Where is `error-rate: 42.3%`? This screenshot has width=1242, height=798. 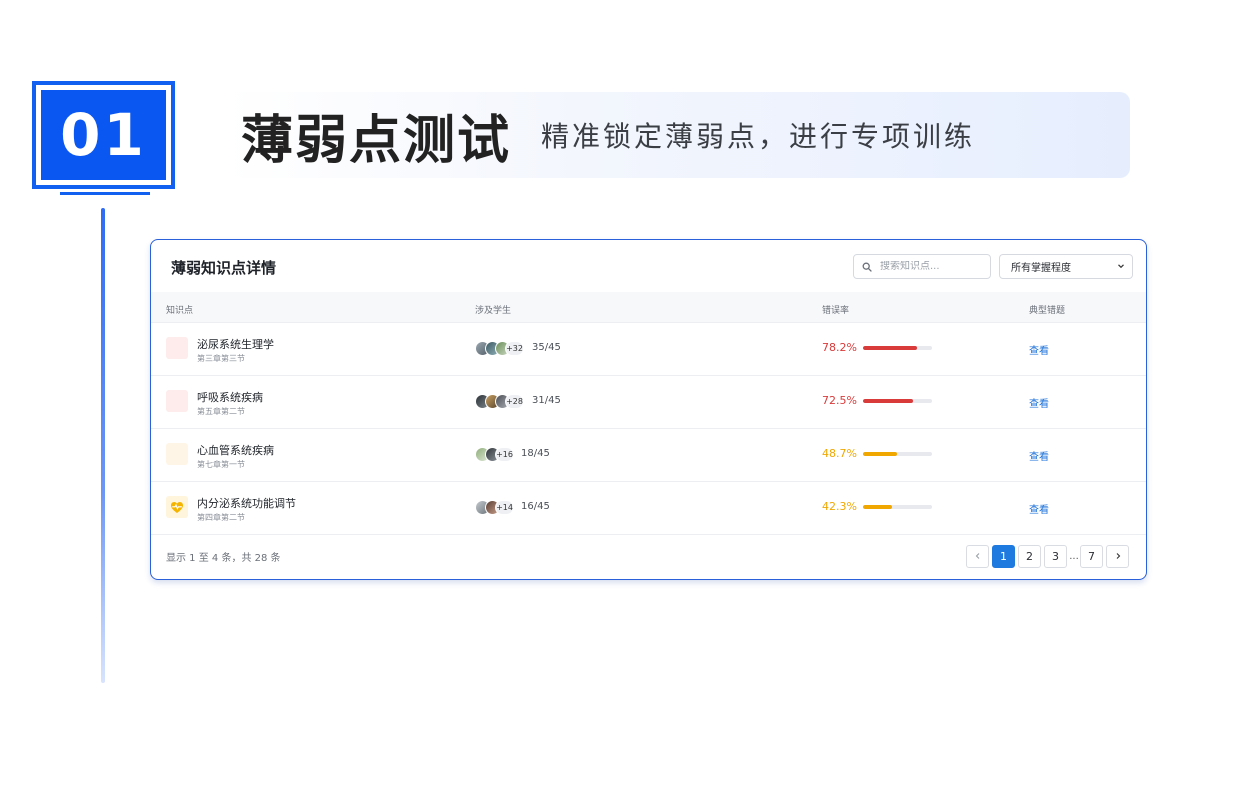
error-rate: 42.3% is located at coordinates (839, 506).